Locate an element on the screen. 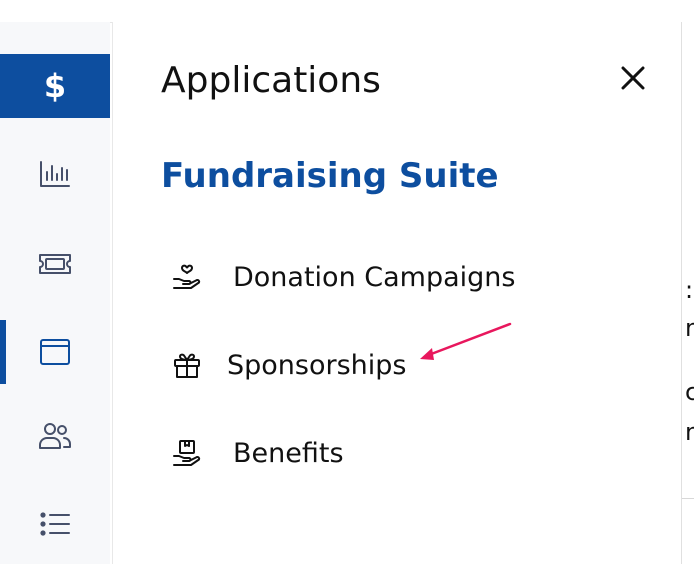 The height and width of the screenshot is (564, 694). top-bar is located at coordinates (347, 11).